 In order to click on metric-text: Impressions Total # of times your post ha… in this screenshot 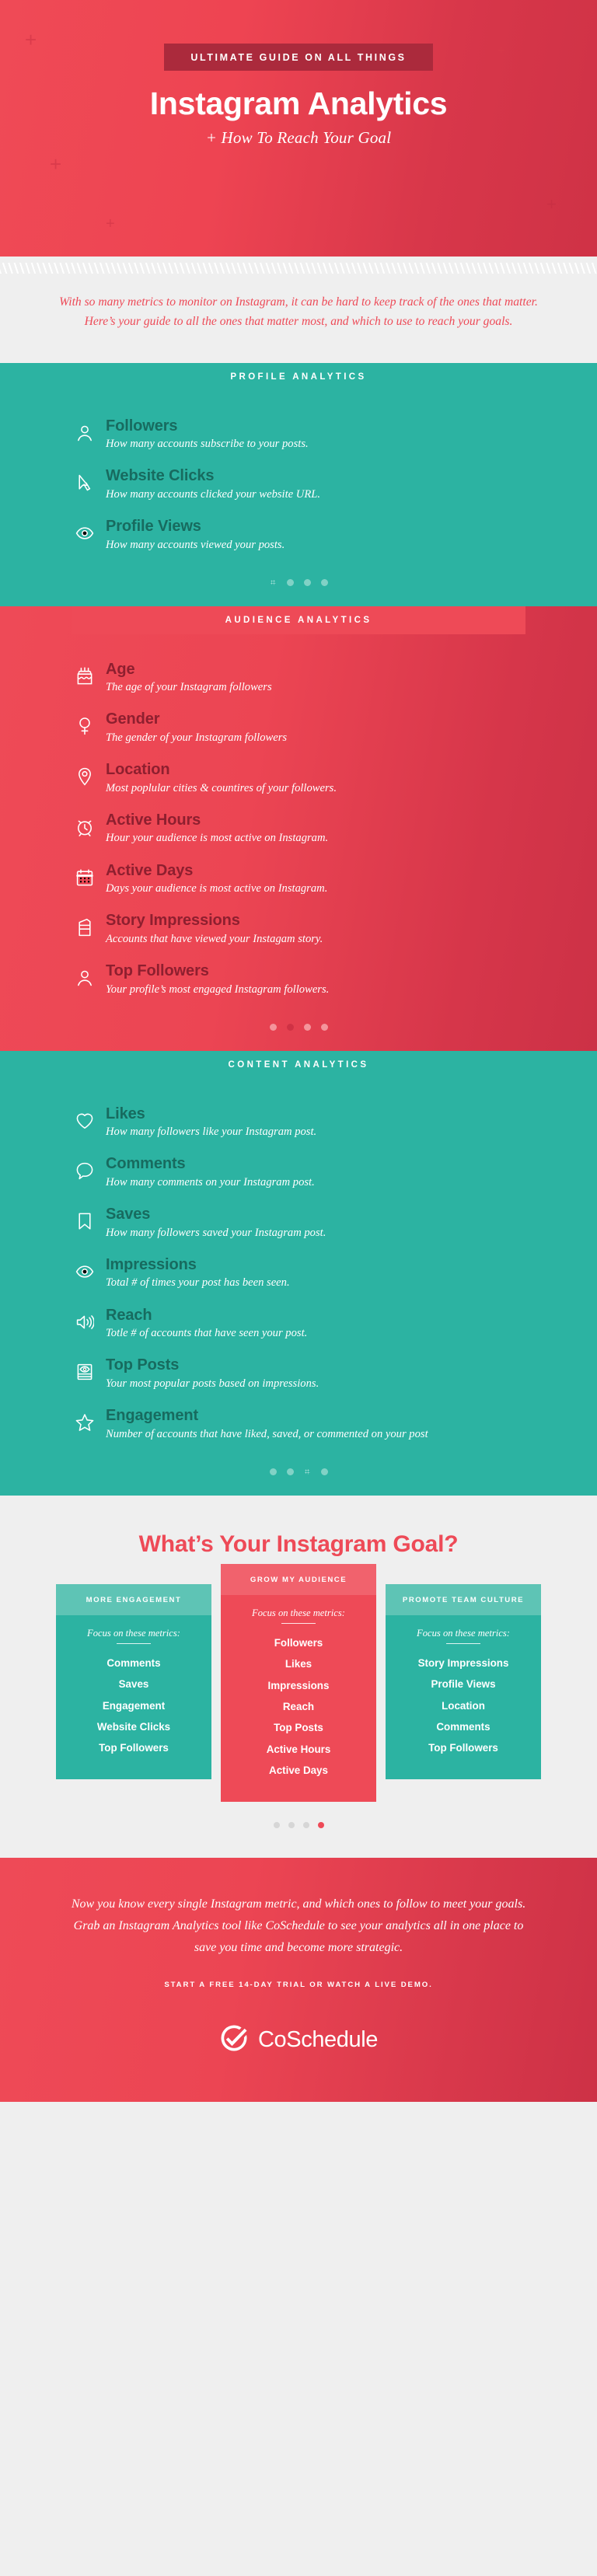, I will do `click(311, 1274)`.